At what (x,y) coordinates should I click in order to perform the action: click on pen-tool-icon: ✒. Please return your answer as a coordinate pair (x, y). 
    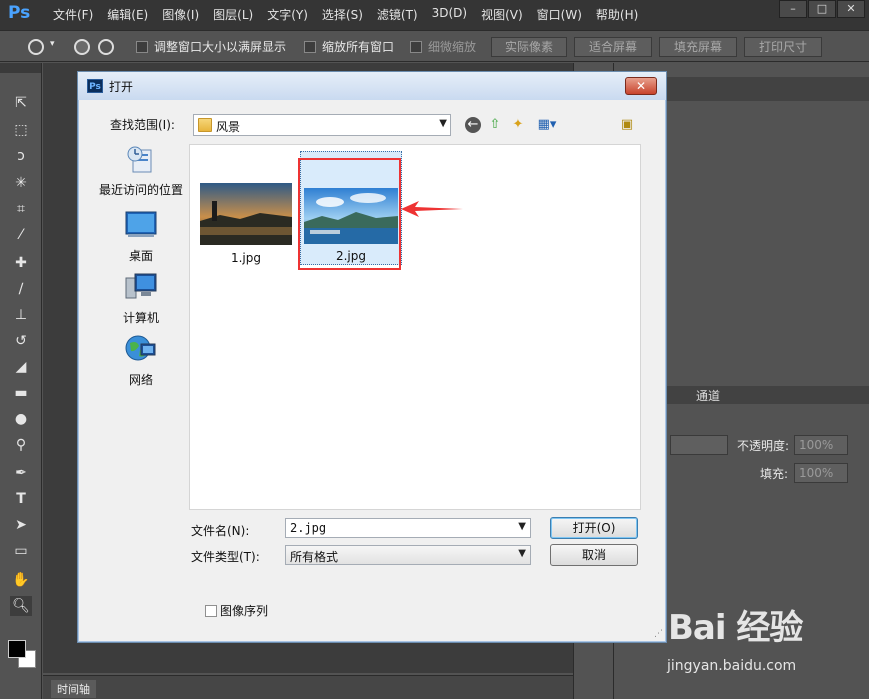
    Looking at the image, I should click on (21, 473).